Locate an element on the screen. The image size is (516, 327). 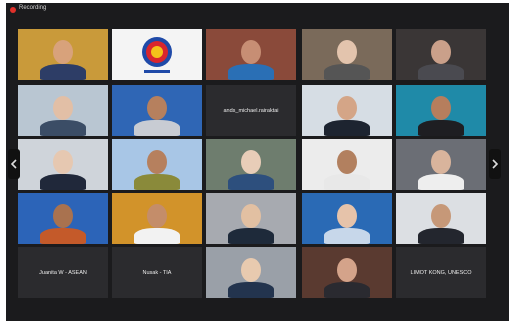
participant-name: ands_michael.rairaktai is located at coordinates (251, 110).